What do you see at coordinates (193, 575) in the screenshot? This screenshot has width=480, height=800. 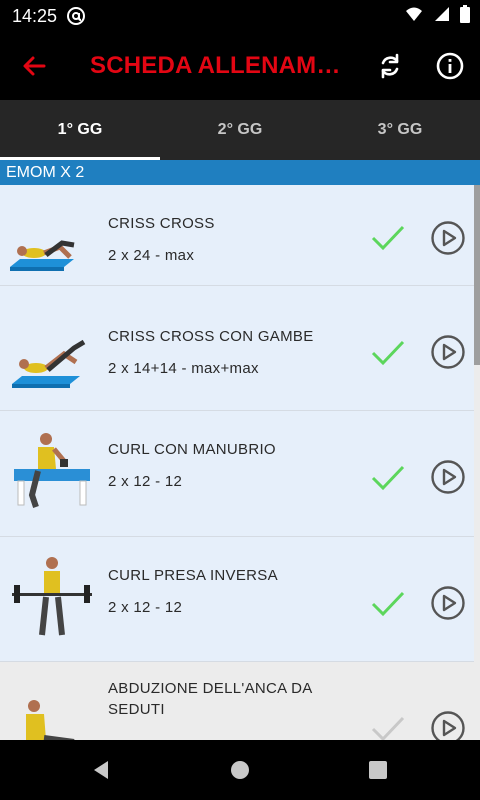 I see `exercise-title: CURL PRESA INVERSA` at bounding box center [193, 575].